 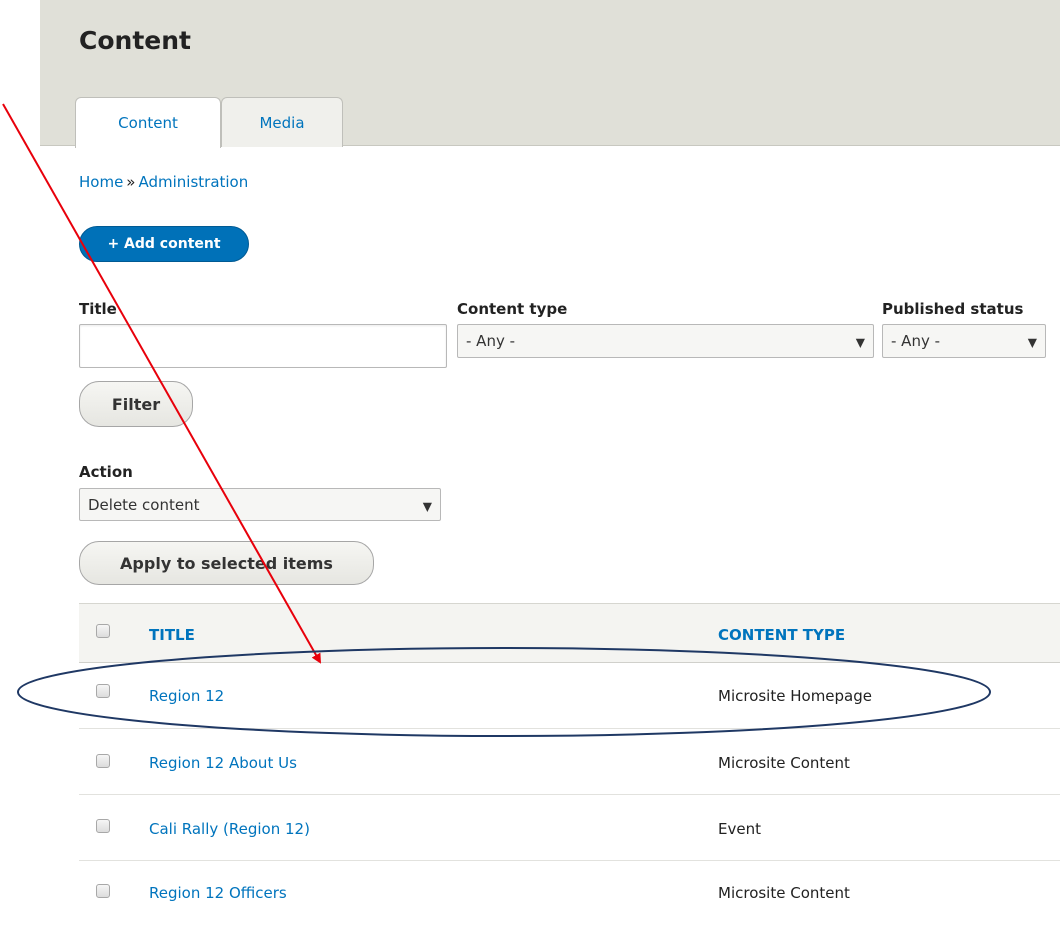 What do you see at coordinates (106, 472) in the screenshot?
I see `action-label: Action` at bounding box center [106, 472].